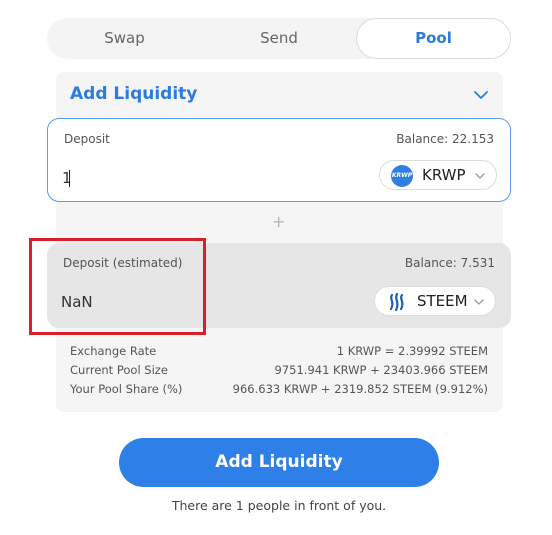 The width and height of the screenshot is (552, 535). What do you see at coordinates (396, 302) in the screenshot?
I see `steem-logo-icon` at bounding box center [396, 302].